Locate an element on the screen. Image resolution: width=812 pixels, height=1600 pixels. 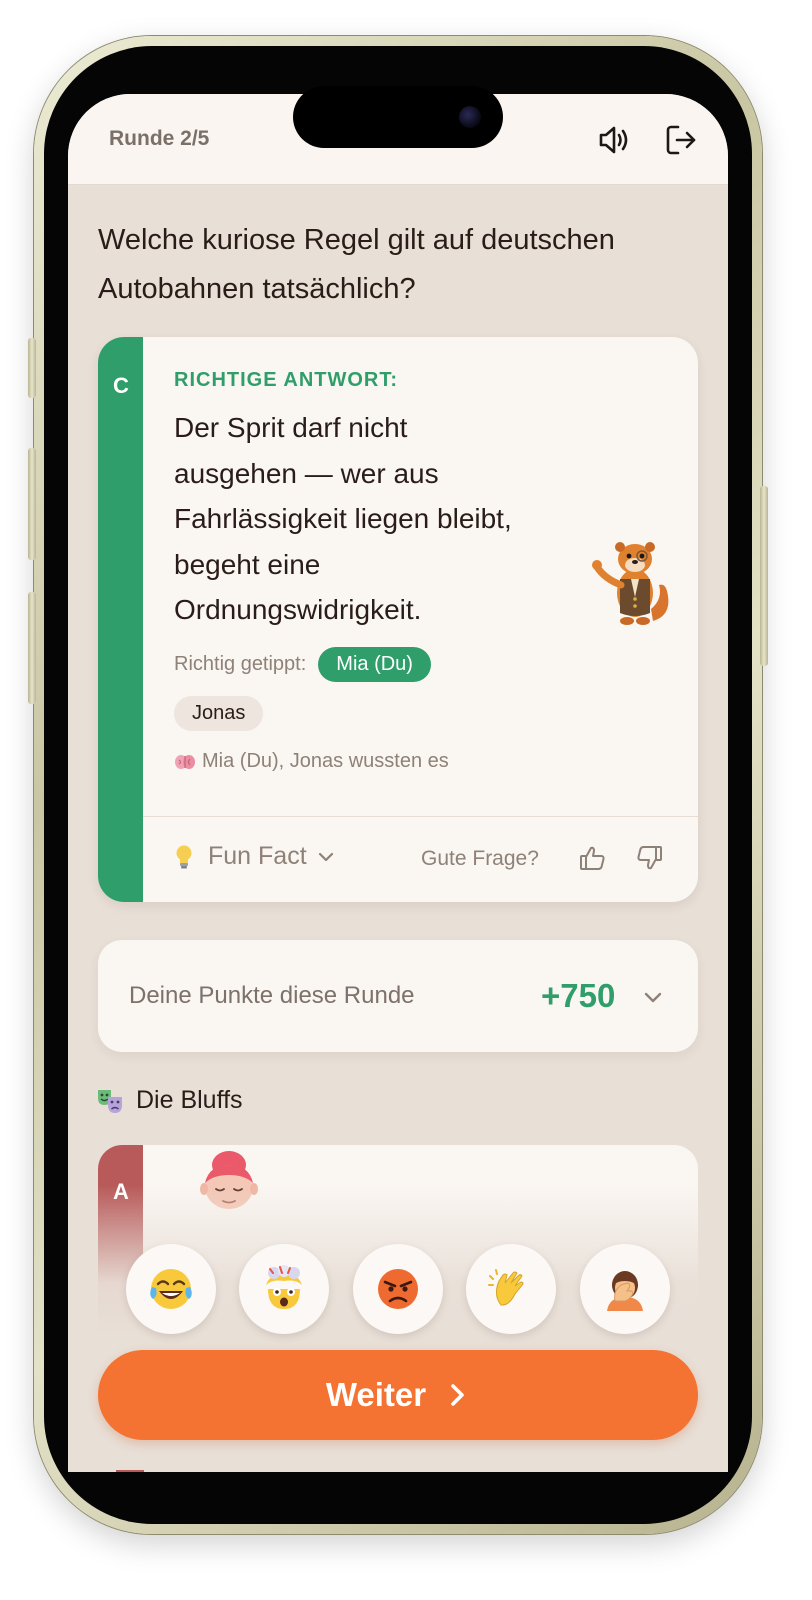
knew-it-summary: Mia (Du), Jonas wussten es is located at coordinates (311, 761).